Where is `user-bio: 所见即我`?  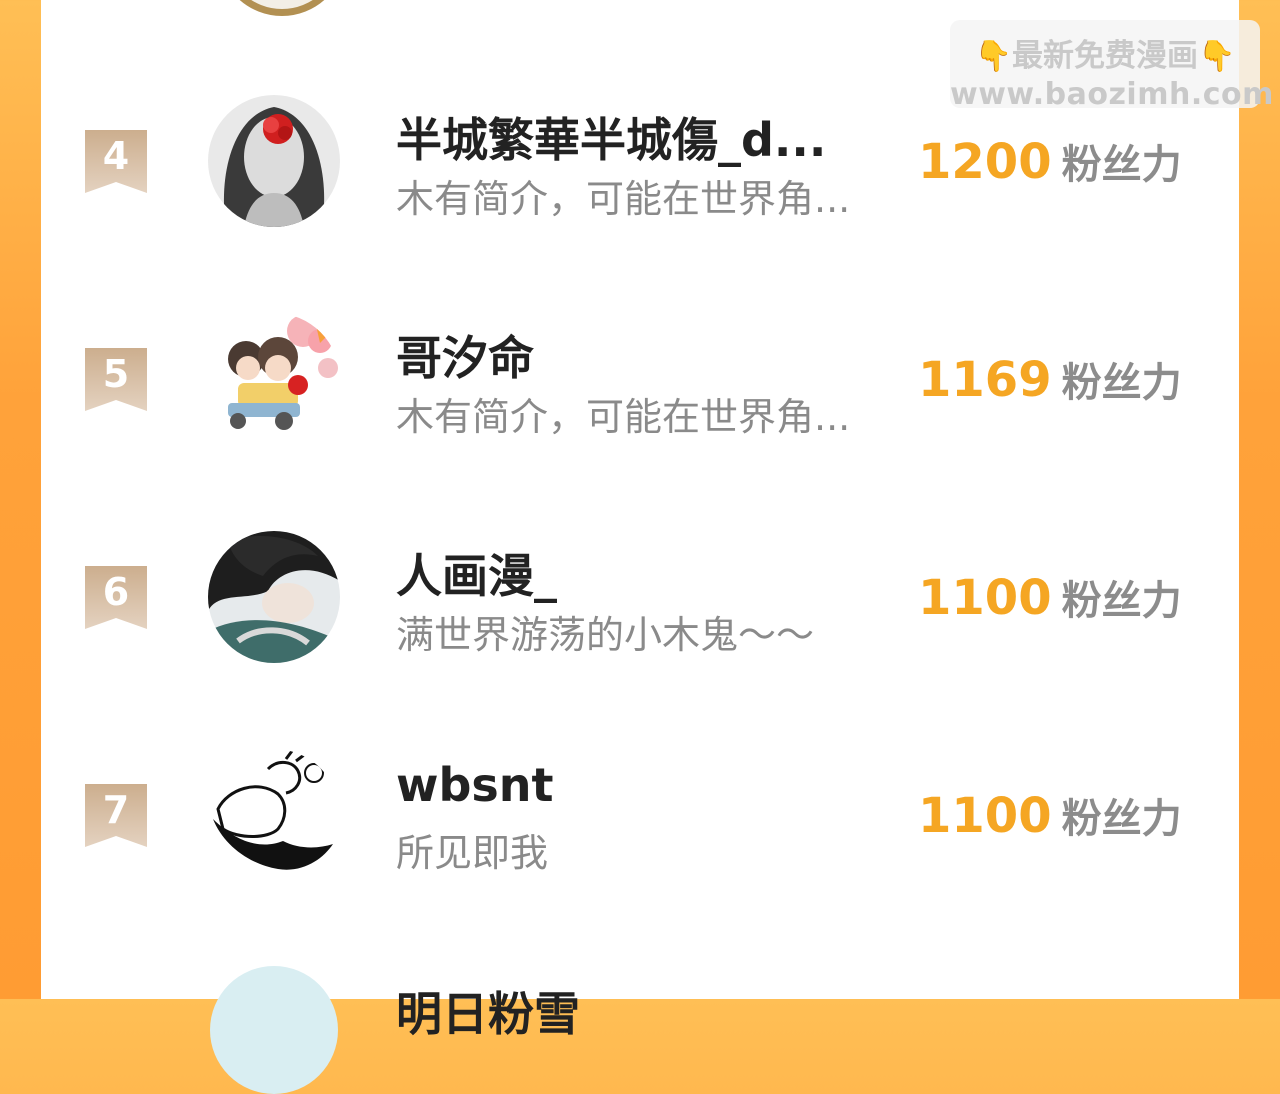
user-bio: 所见即我 is located at coordinates (472, 853).